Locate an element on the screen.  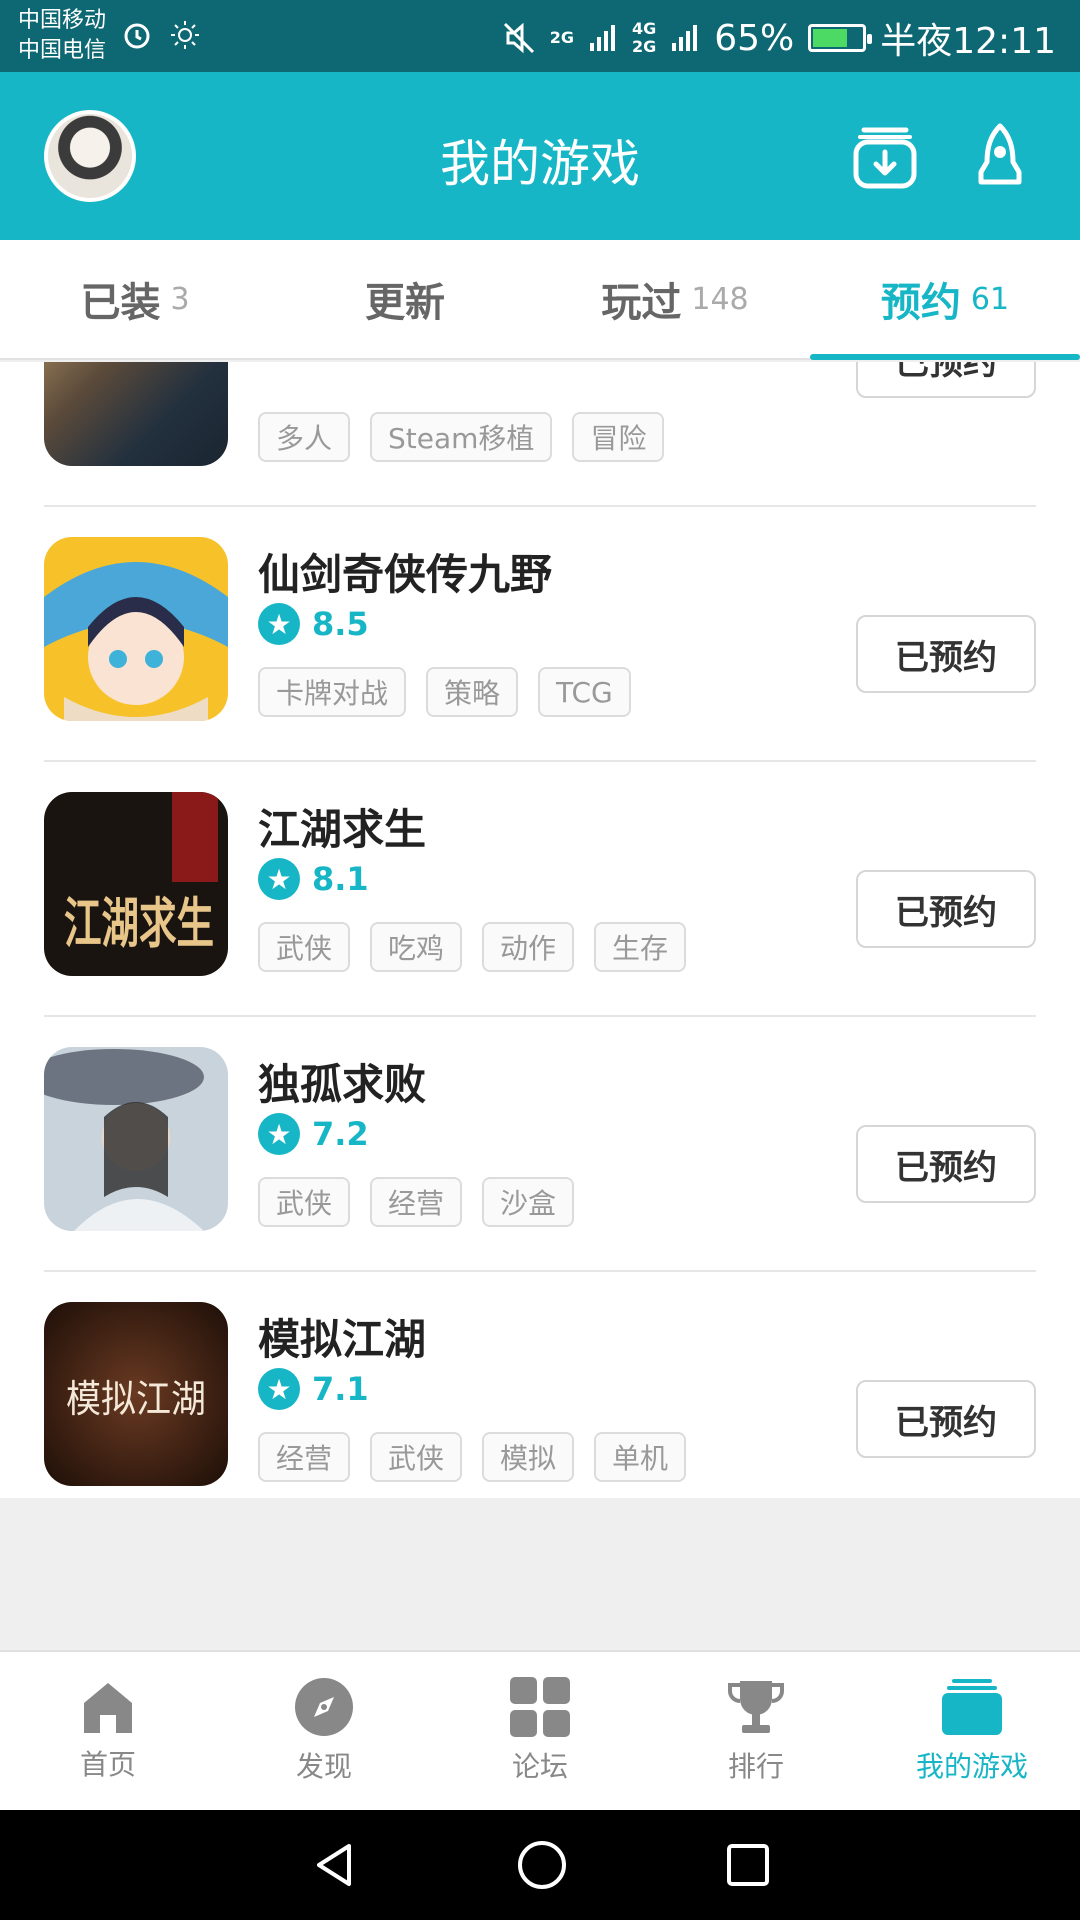
rating: ★ 7.2 is located at coordinates (313, 1134).